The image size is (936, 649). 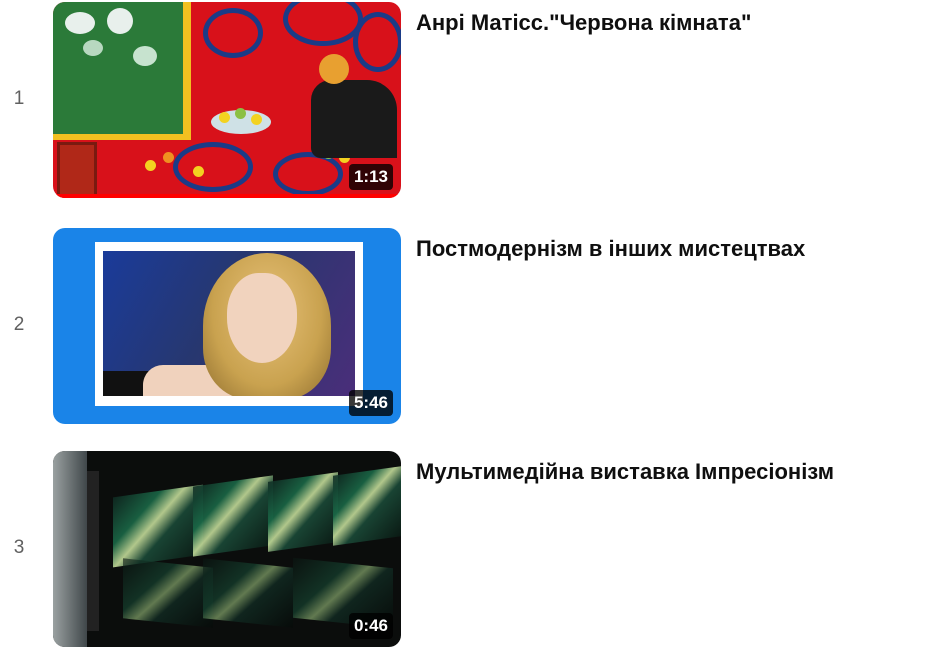 I want to click on video-thumbnail: 0:46, so click(x=227, y=549).